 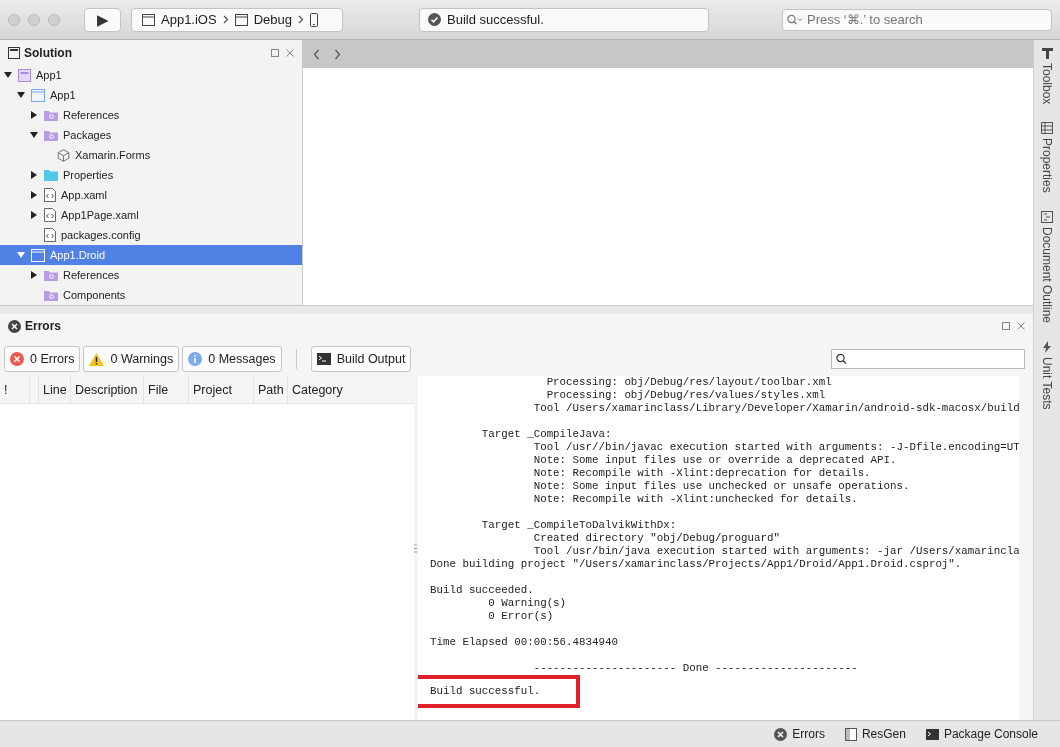 What do you see at coordinates (361, 359) in the screenshot?
I see `build-output-button: Build Output` at bounding box center [361, 359].